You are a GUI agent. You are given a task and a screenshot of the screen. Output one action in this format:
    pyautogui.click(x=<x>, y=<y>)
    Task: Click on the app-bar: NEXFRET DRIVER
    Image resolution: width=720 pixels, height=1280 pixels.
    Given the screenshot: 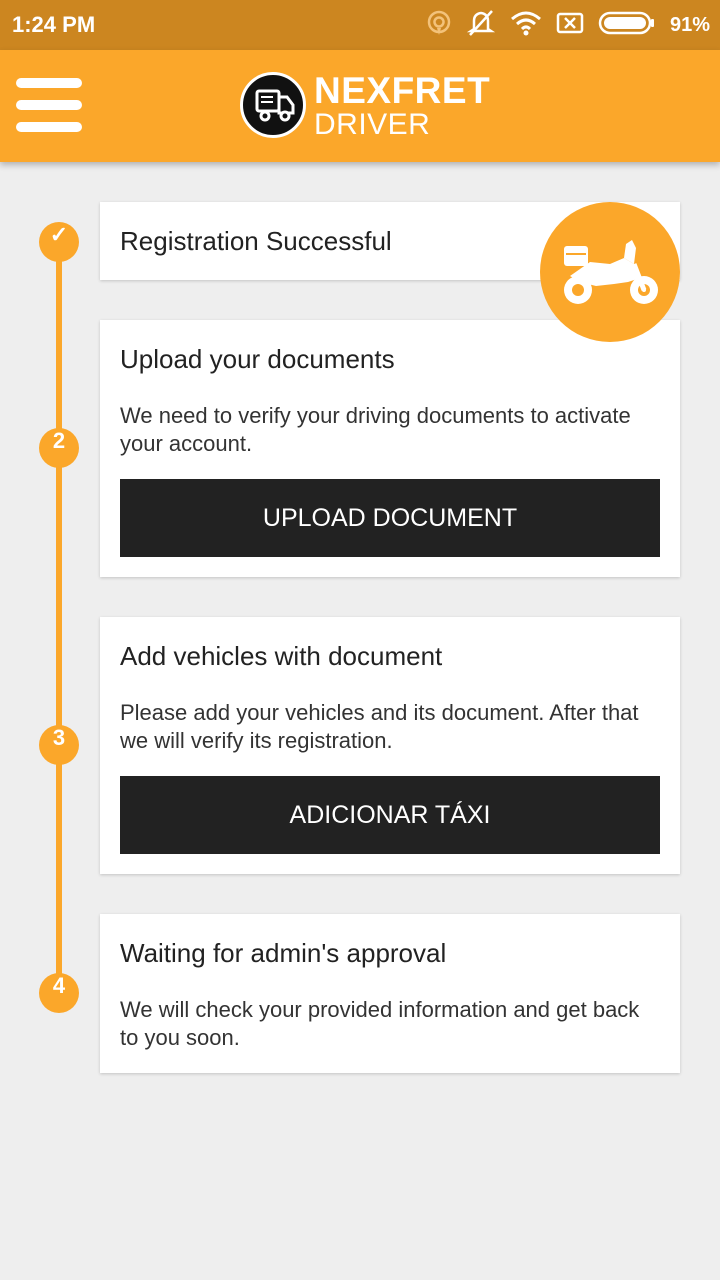 What is the action you would take?
    pyautogui.click(x=360, y=106)
    